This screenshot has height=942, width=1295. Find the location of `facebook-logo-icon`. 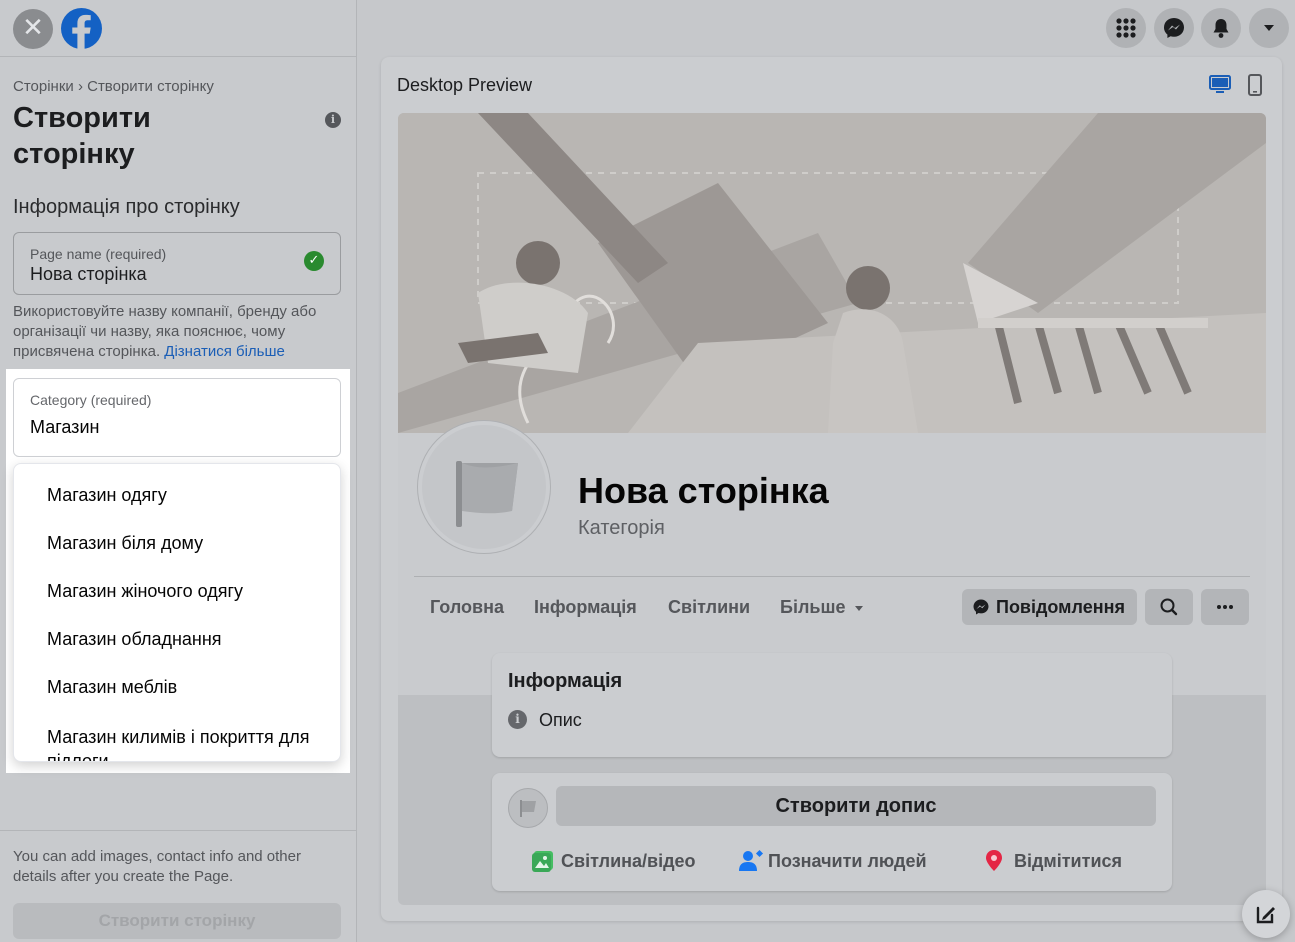

facebook-logo-icon is located at coordinates (81, 28).